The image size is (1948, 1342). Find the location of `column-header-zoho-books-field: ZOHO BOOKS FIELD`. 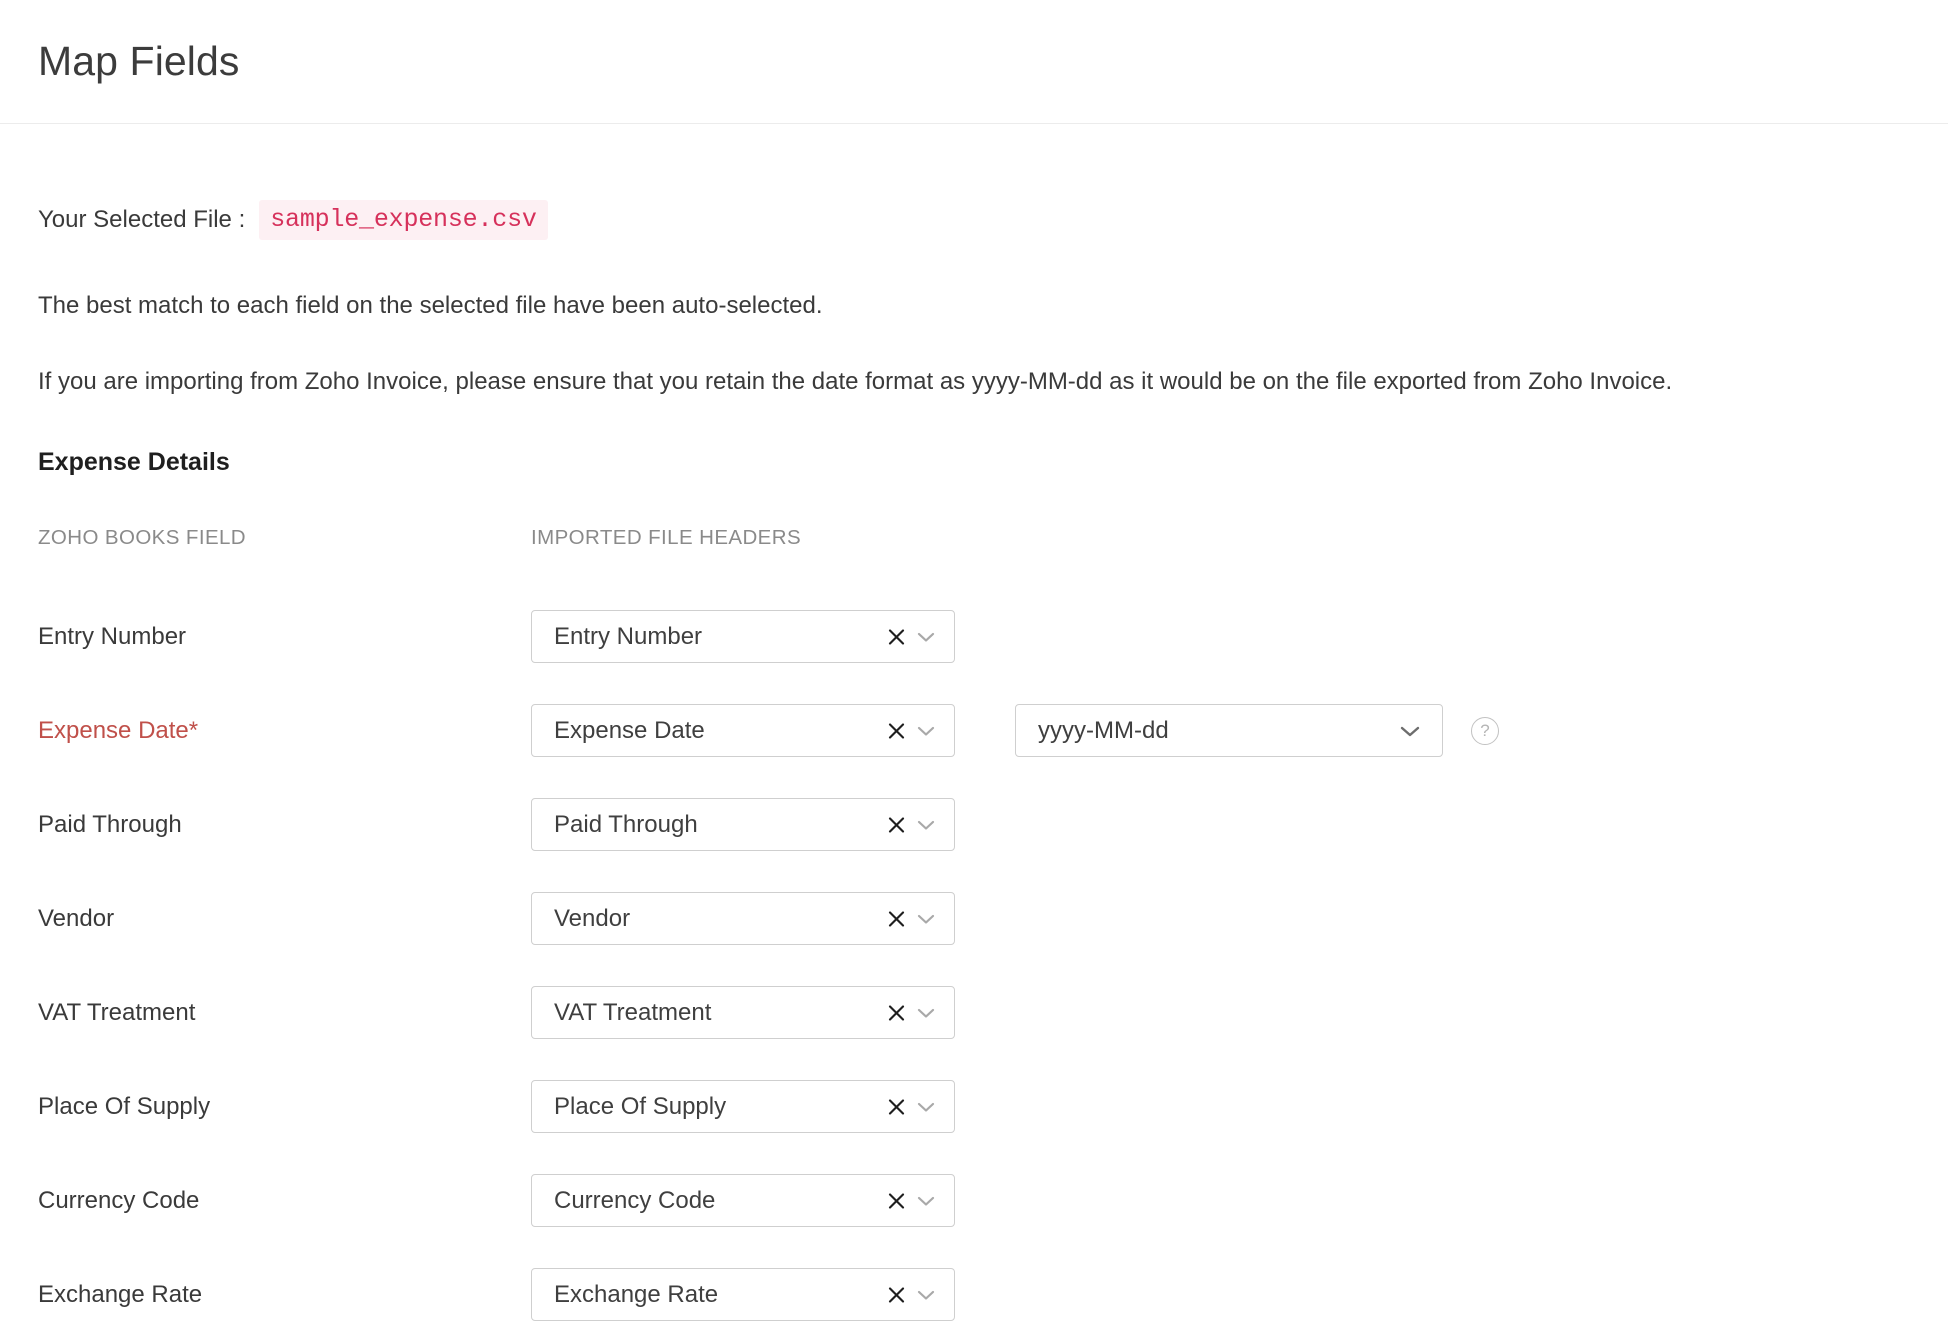

column-header-zoho-books-field: ZOHO BOOKS FIELD is located at coordinates (142, 537).